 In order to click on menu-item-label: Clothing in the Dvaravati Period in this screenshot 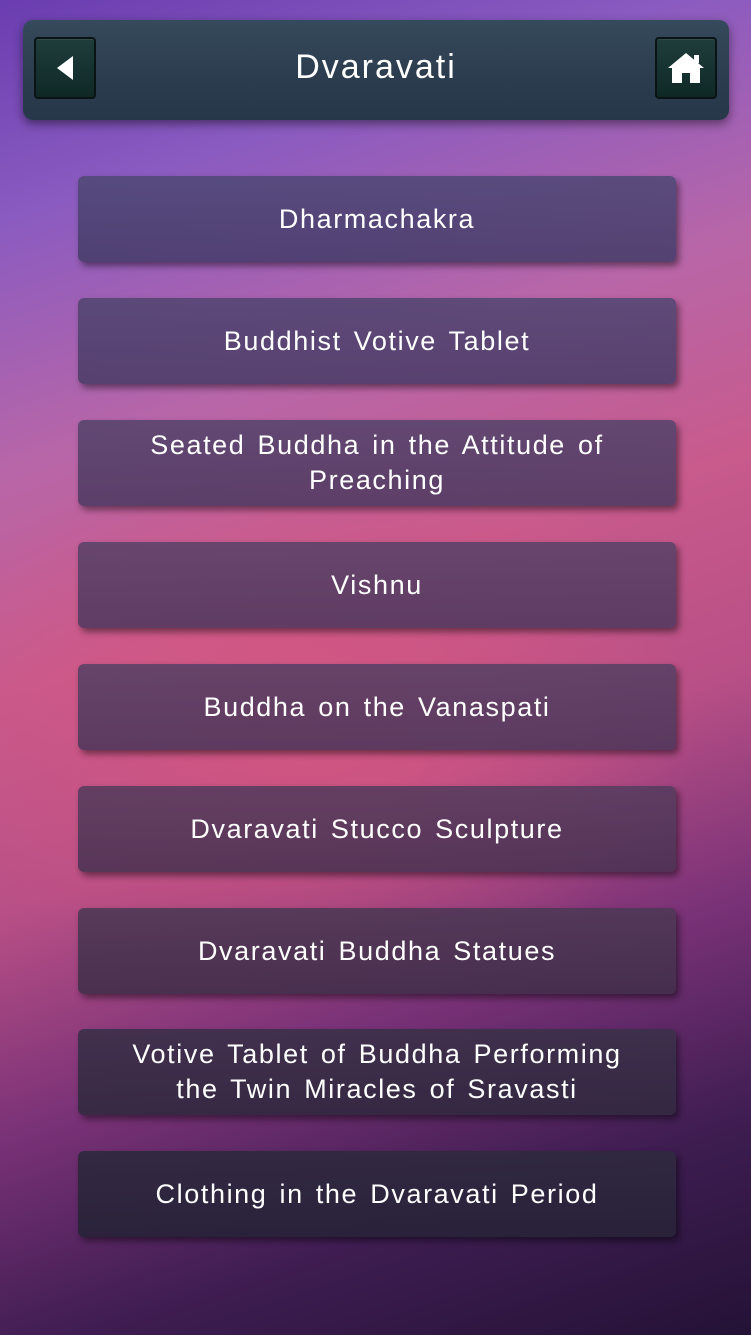, I will do `click(377, 1193)`.